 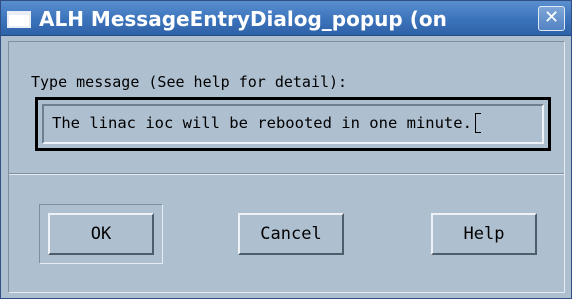 What do you see at coordinates (19, 19) in the screenshot?
I see `window-icon` at bounding box center [19, 19].